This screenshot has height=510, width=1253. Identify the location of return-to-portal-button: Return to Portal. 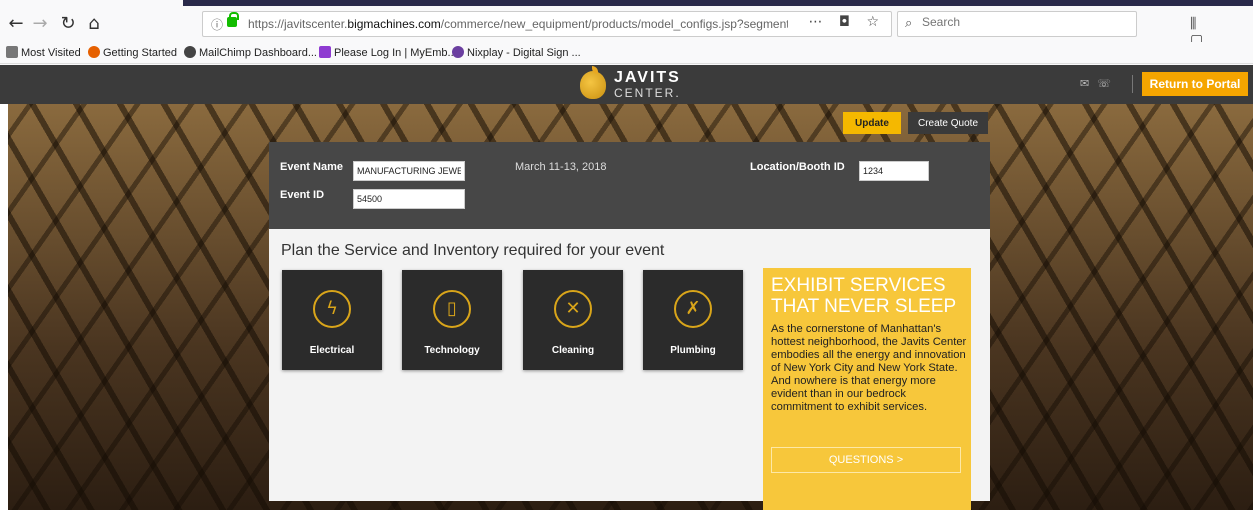
(1195, 84).